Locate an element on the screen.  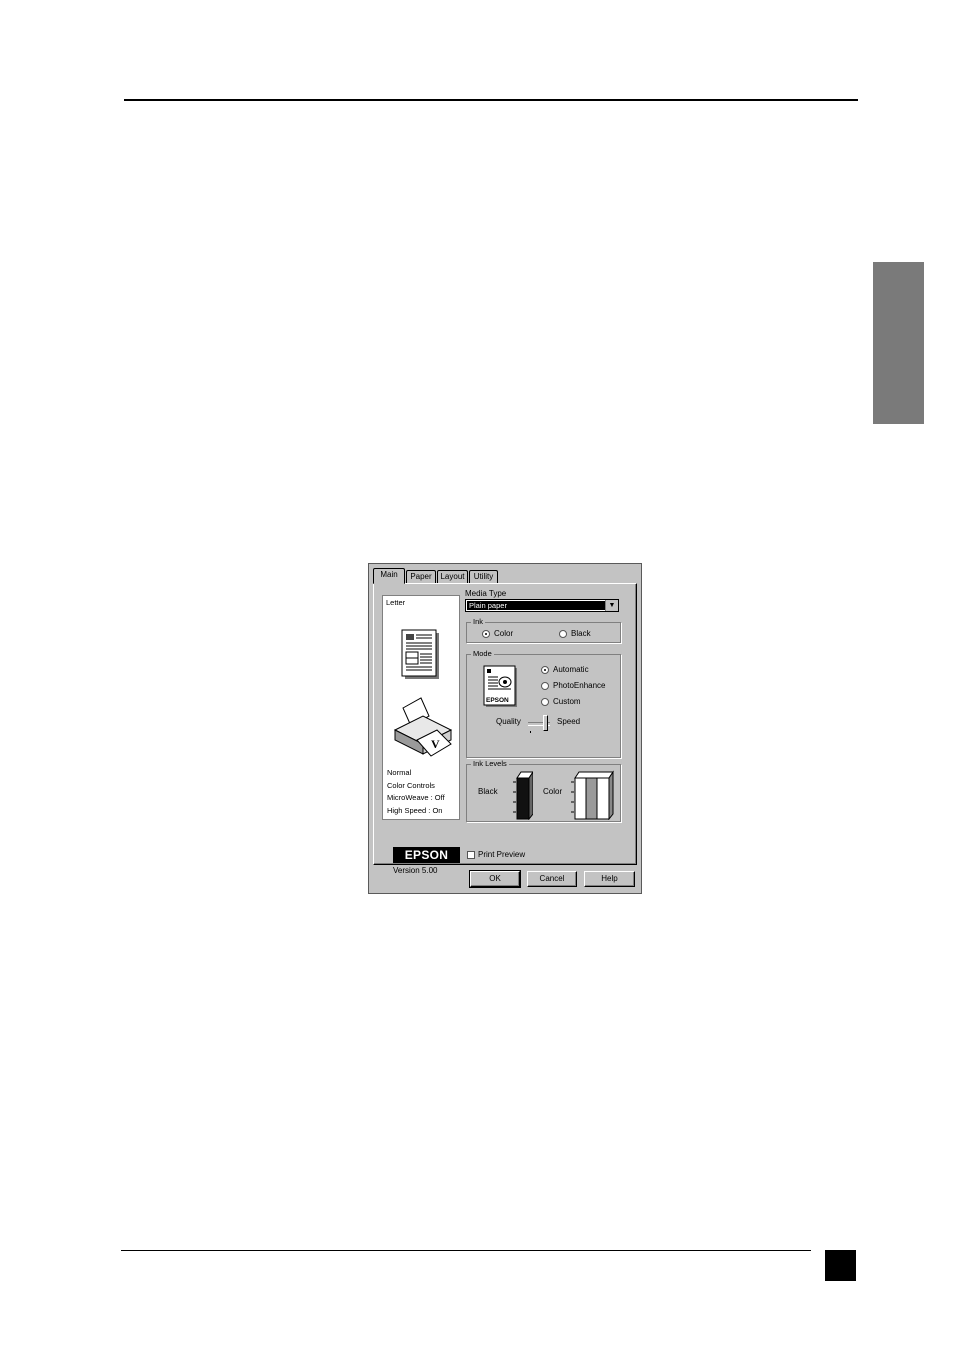
document-icon is located at coordinates (420, 654).